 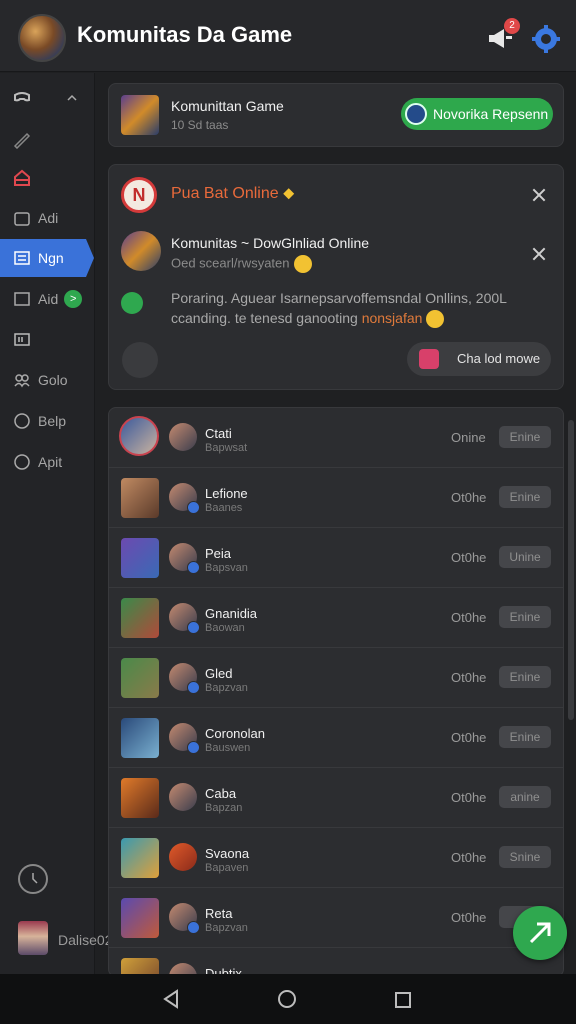 What do you see at coordinates (22, 421) in the screenshot?
I see `circle-icon` at bounding box center [22, 421].